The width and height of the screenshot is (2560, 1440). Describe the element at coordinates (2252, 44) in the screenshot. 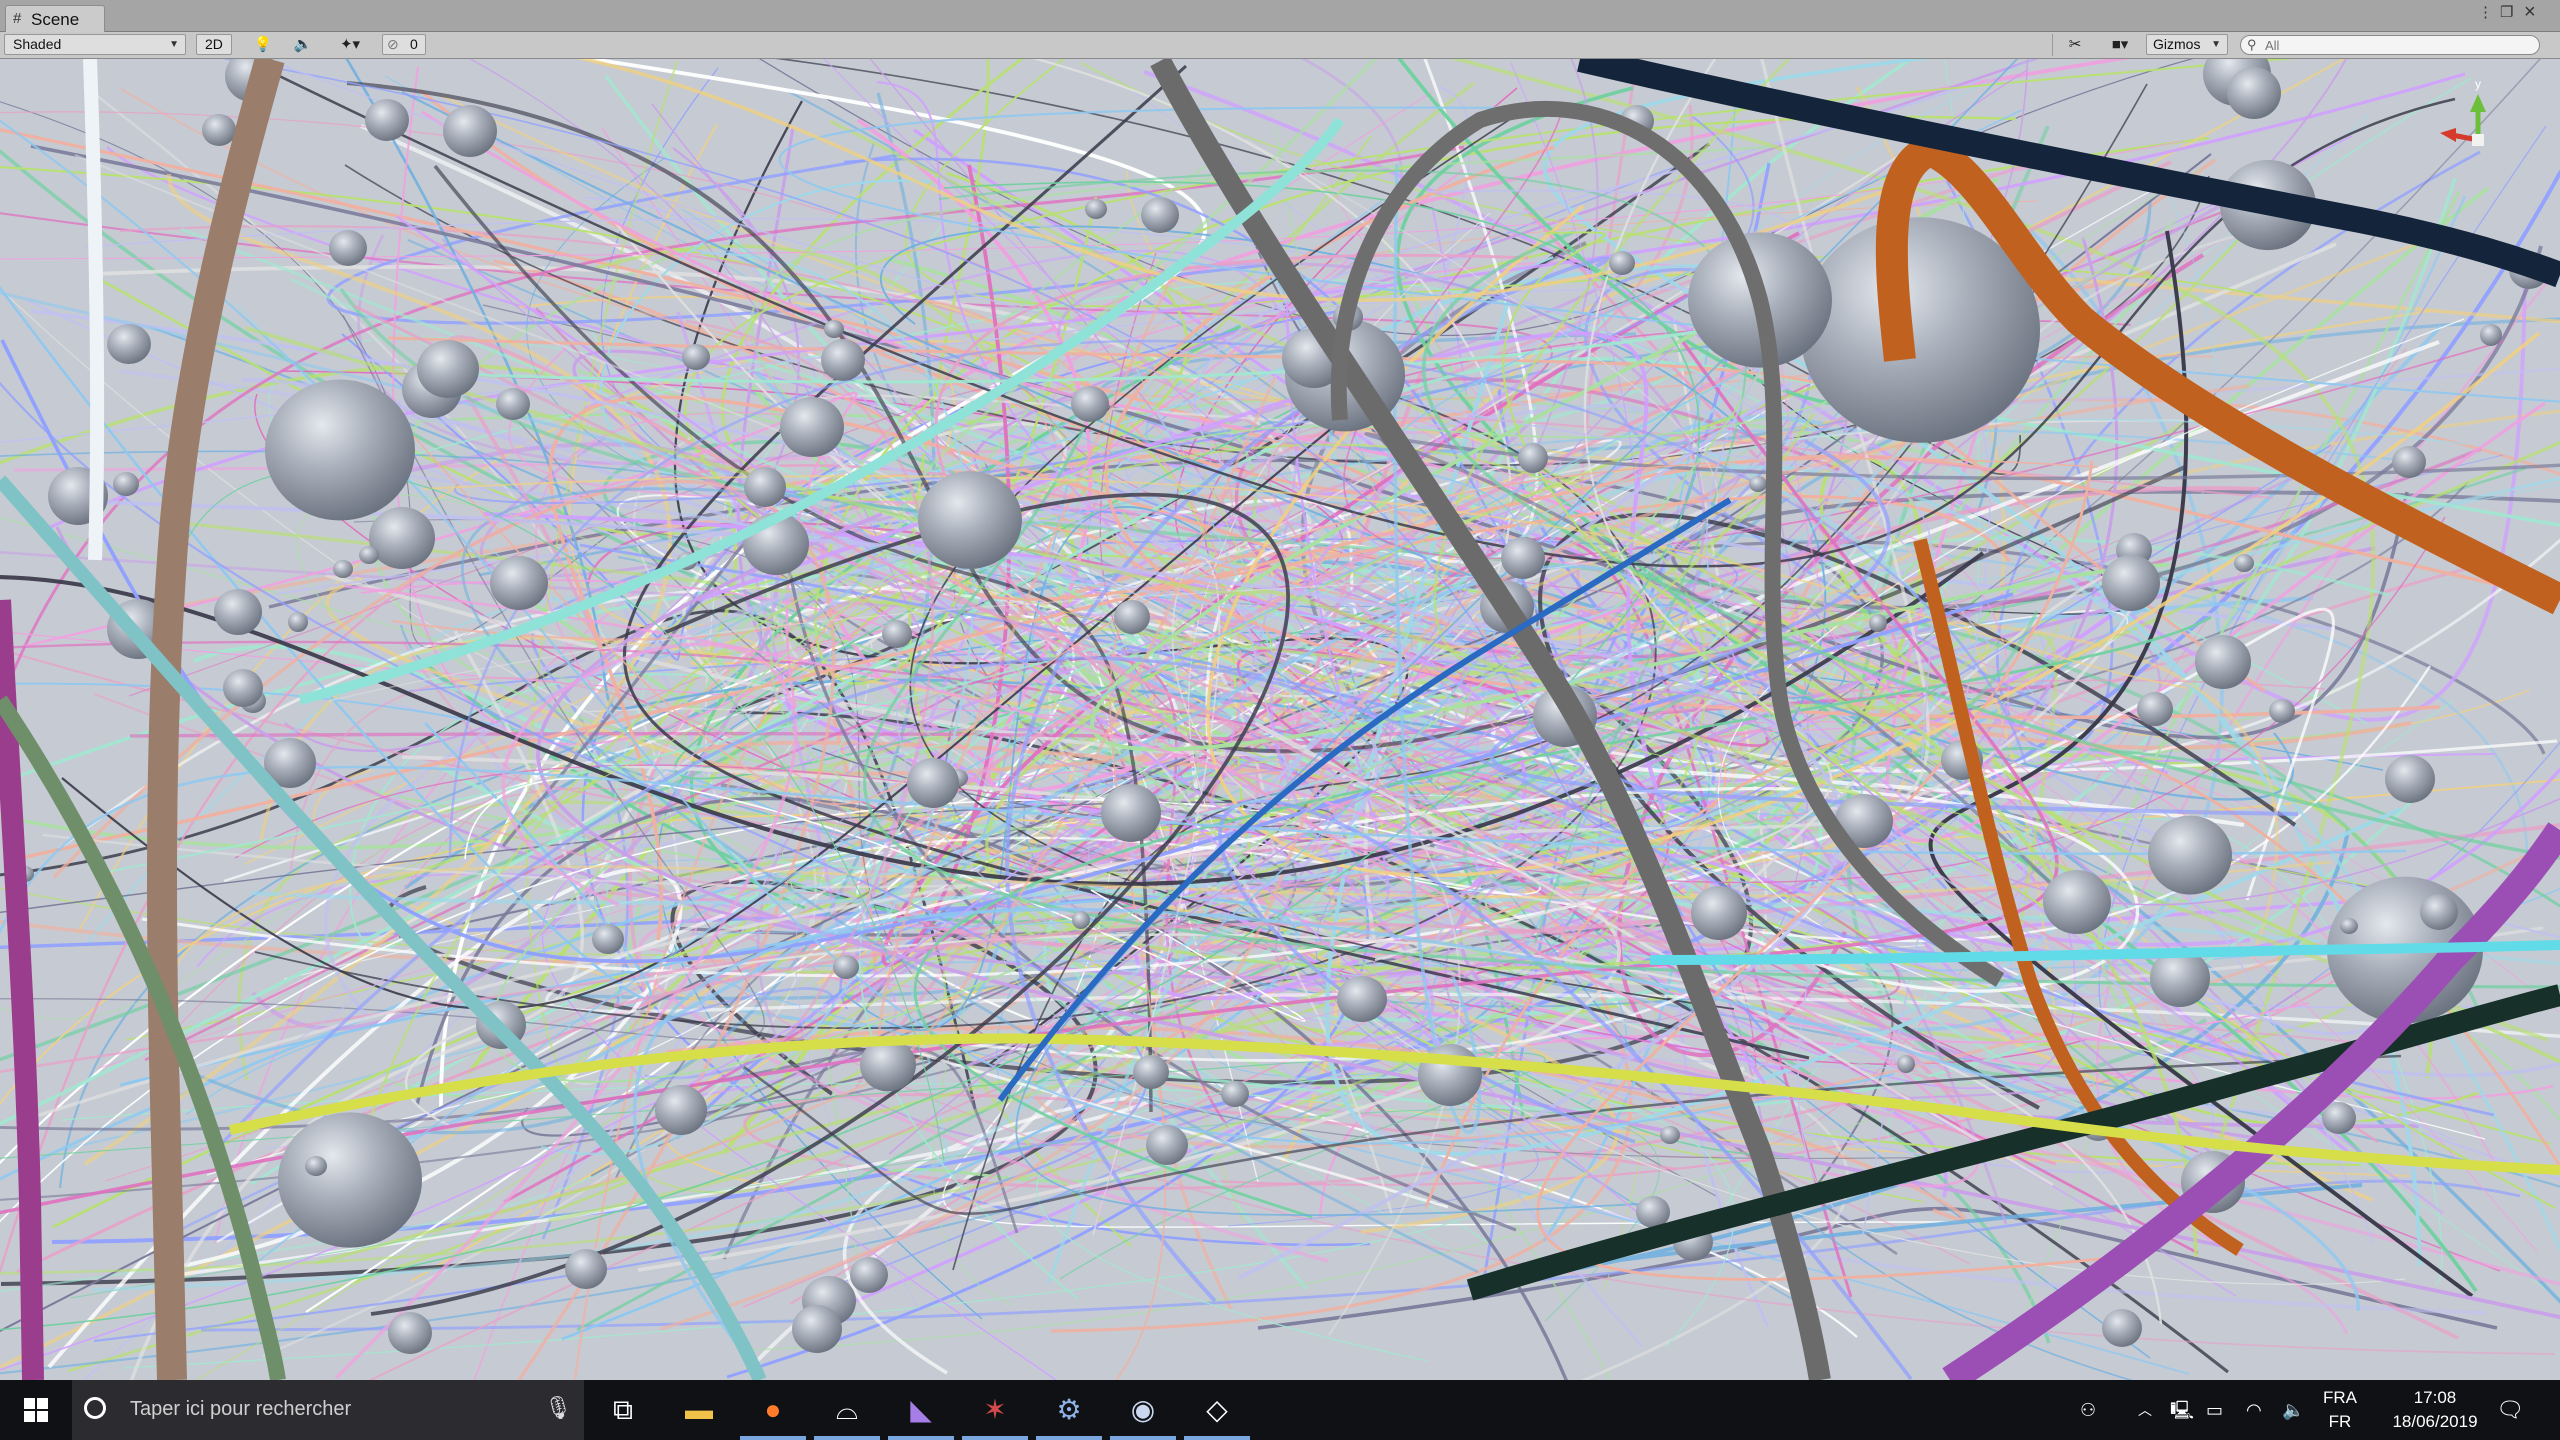

I see `search-icon: ⚲` at that location.